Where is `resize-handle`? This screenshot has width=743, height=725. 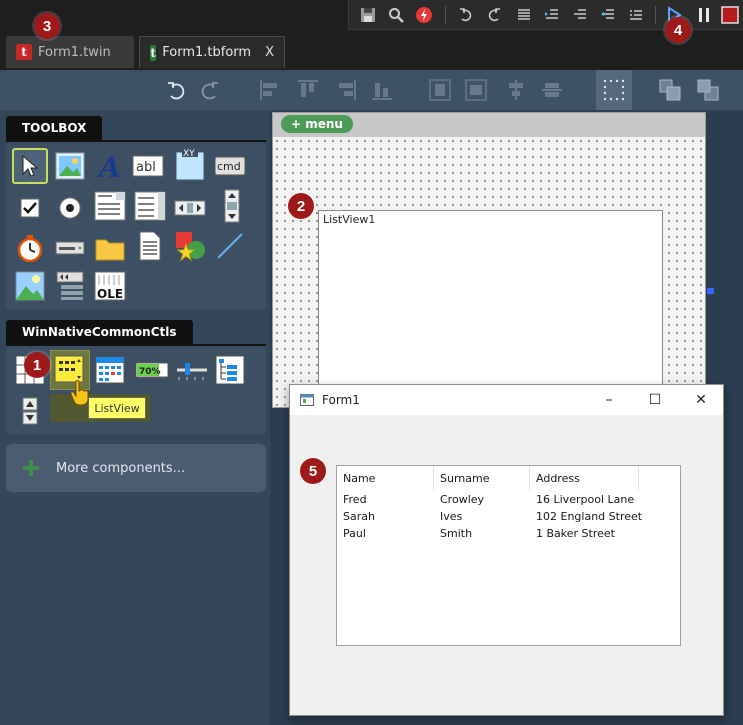 resize-handle is located at coordinates (710, 291).